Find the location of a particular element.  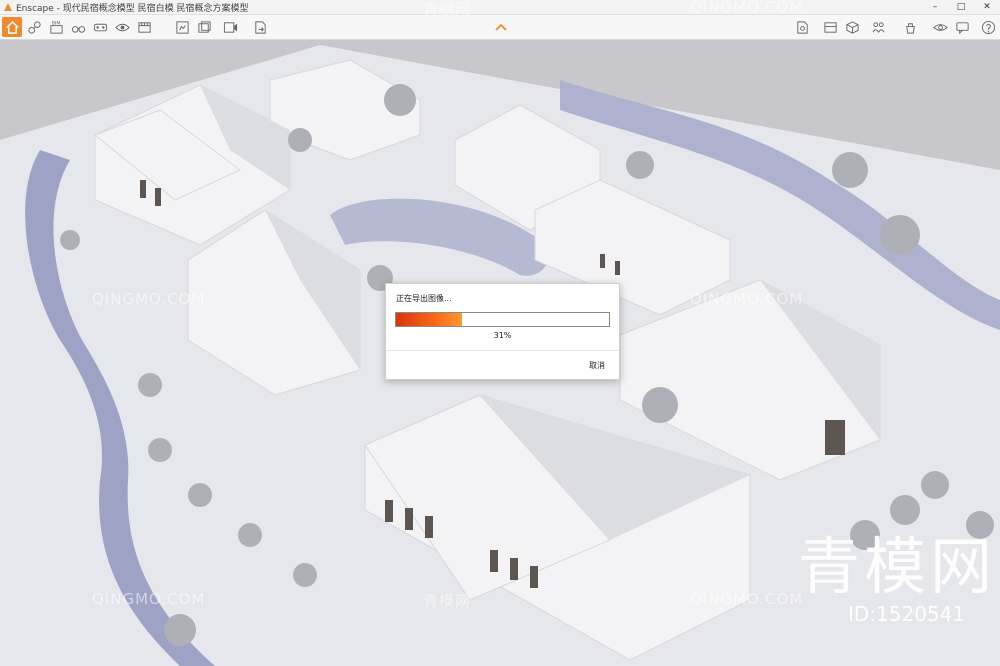

asset-library-icon is located at coordinates (182, 27).